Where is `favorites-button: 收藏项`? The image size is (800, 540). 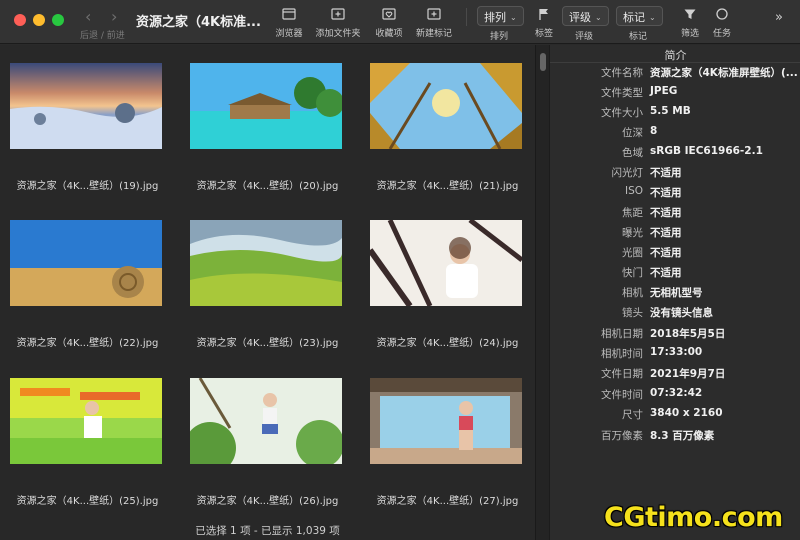 favorites-button: 收藏项 is located at coordinates (389, 22).